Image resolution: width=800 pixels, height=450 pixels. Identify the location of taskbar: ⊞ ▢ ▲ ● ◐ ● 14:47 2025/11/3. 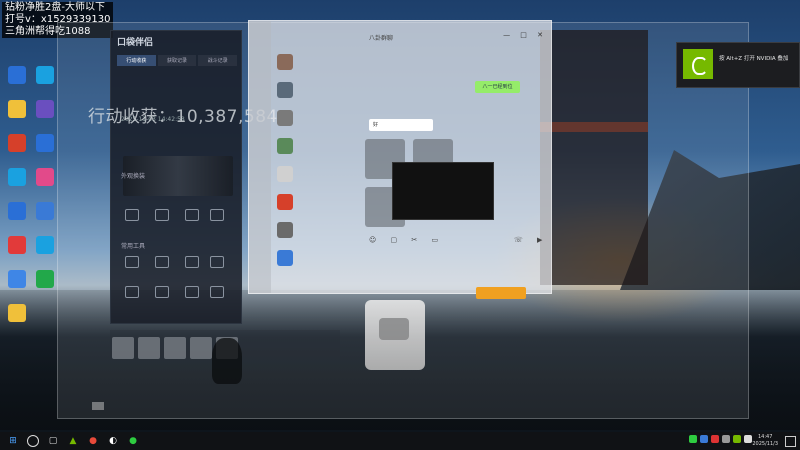
(400, 441).